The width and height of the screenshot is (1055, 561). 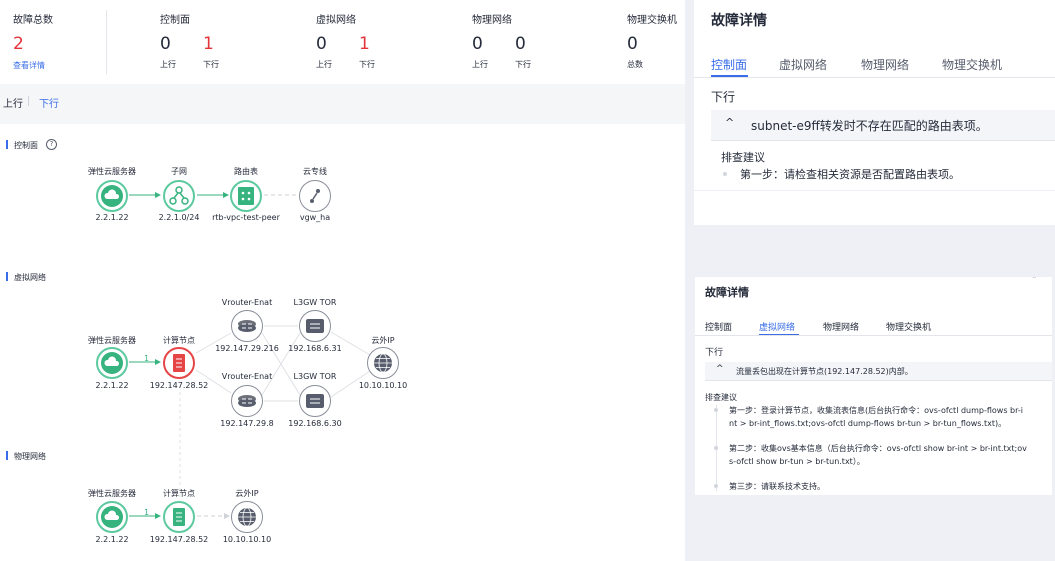 I want to click on direct-connect-icon, so click(x=315, y=196).